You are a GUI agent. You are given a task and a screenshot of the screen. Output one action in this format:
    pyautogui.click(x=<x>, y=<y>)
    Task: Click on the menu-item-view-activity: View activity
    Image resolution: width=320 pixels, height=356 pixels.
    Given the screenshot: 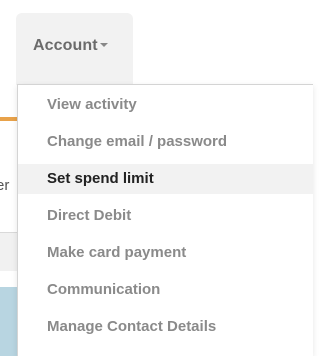 What is the action you would take?
    pyautogui.click(x=165, y=105)
    